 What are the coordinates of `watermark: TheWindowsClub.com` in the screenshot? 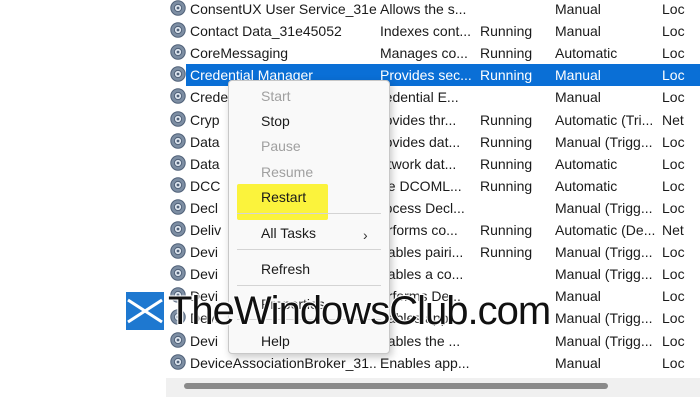 It's located at (356, 311).